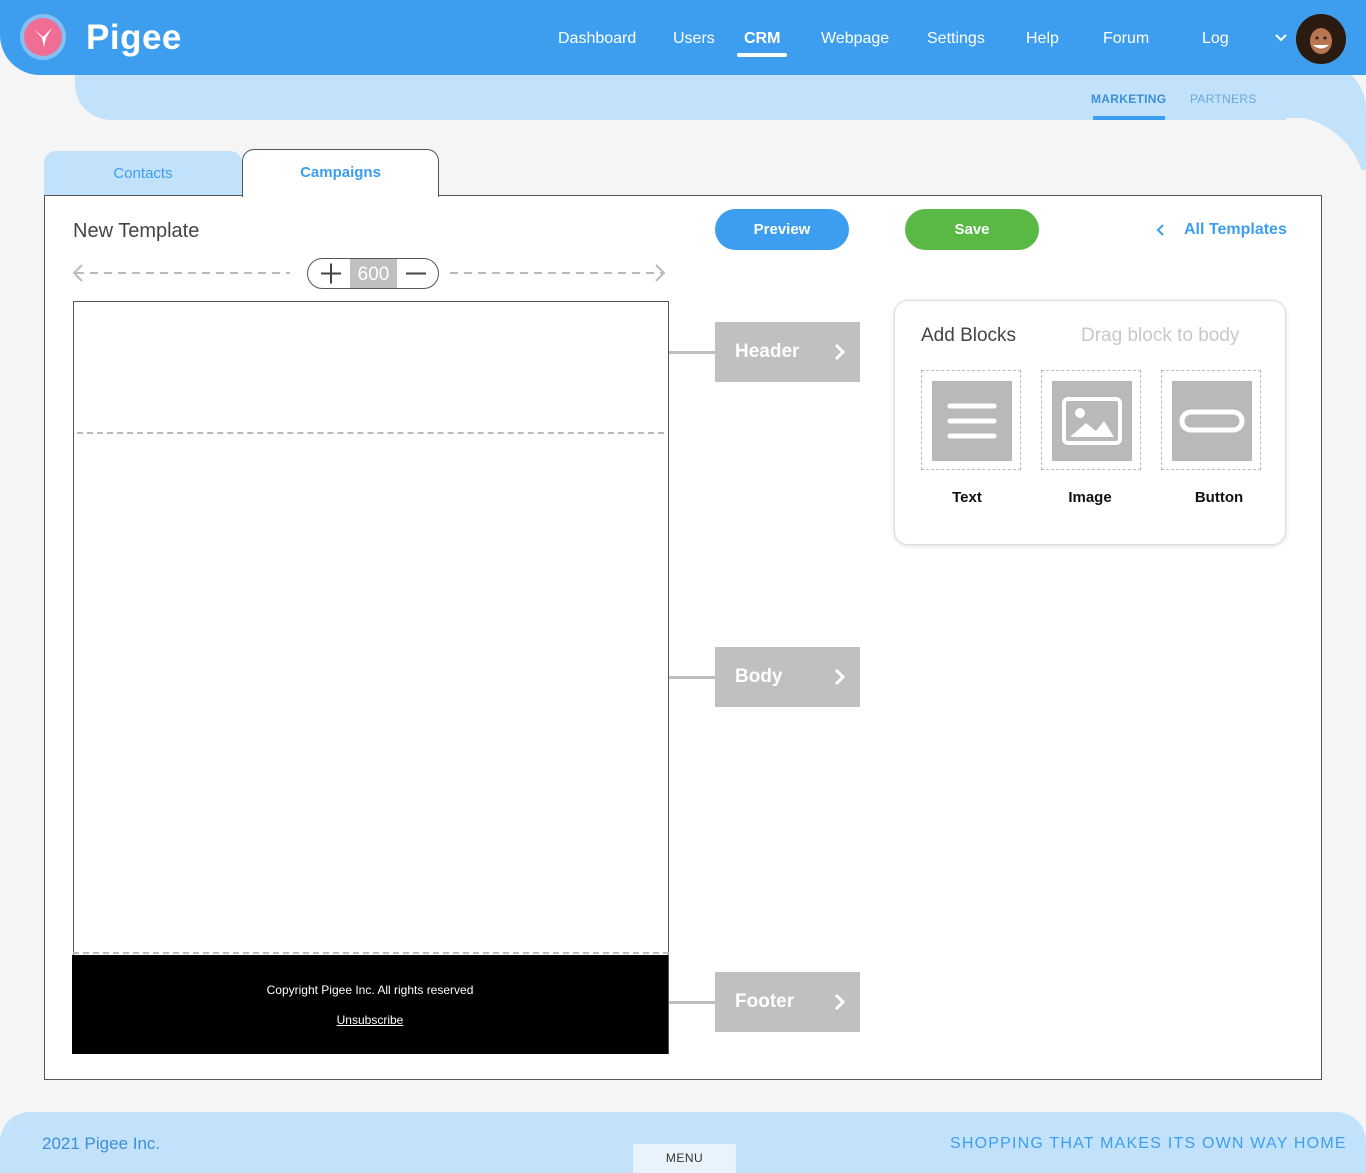  I want to click on nav-item-users: Users, so click(694, 39).